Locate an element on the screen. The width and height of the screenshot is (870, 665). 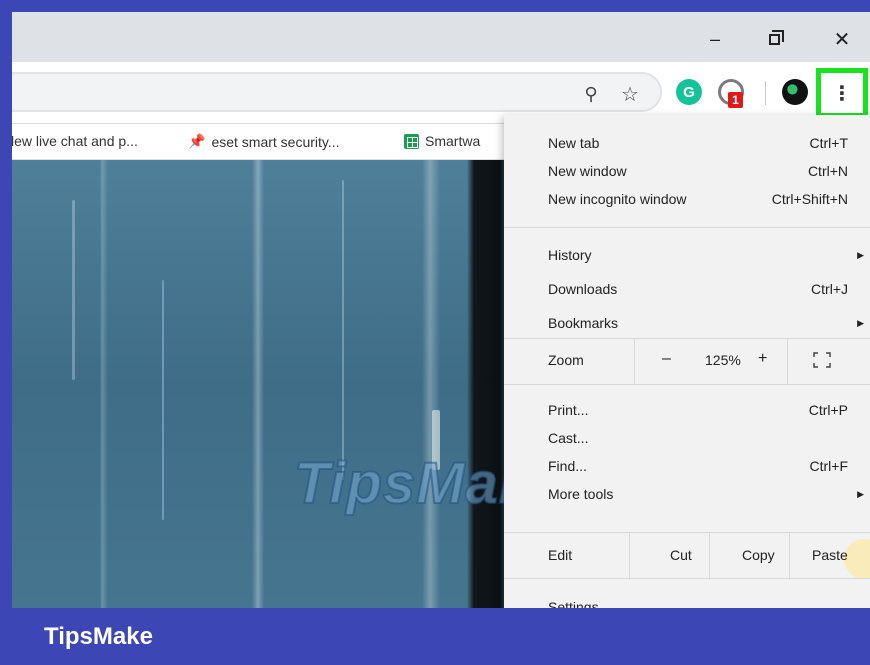
restore-icon is located at coordinates (776, 37).